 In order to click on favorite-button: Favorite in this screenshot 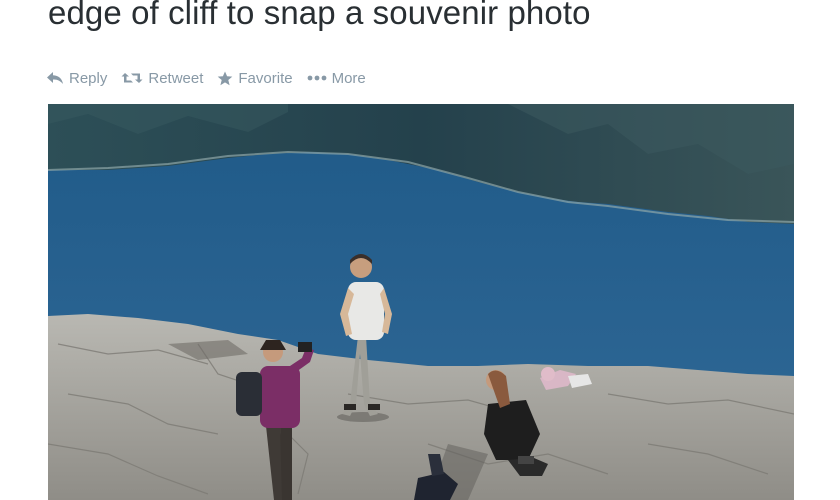, I will do `click(255, 78)`.